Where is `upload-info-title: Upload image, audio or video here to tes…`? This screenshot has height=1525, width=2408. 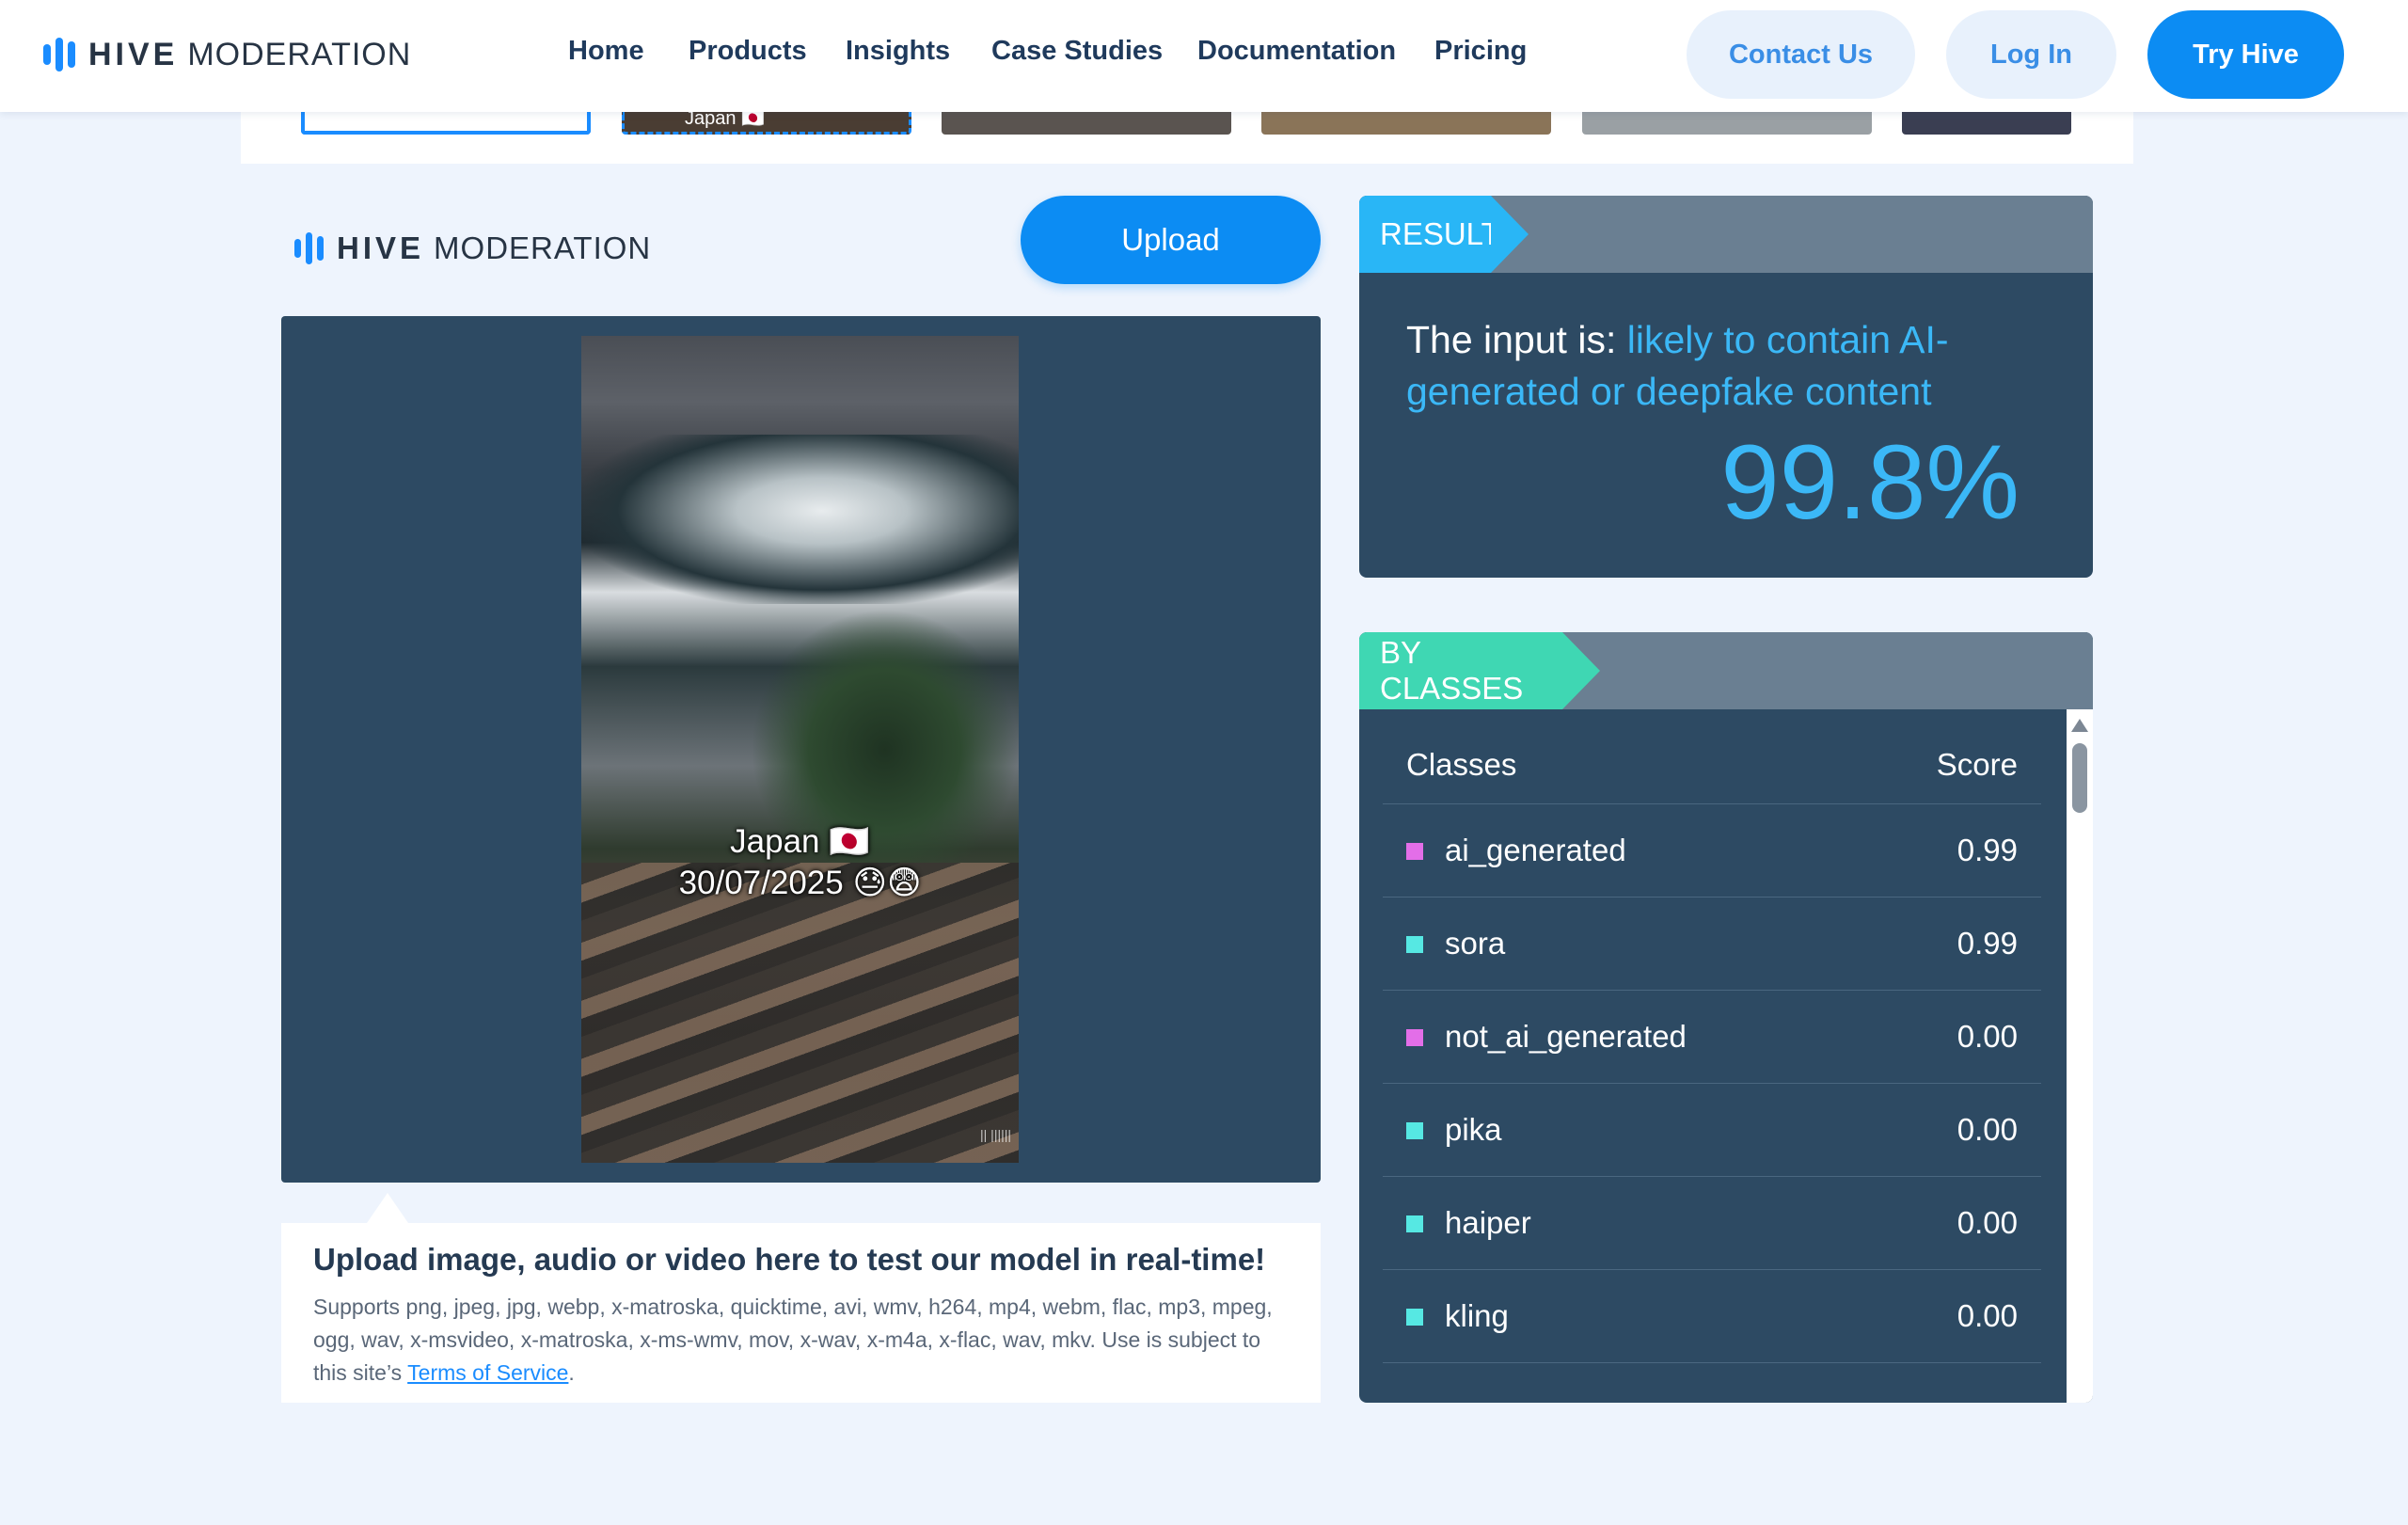
upload-info-title: Upload image, audio or video here to tes… is located at coordinates (790, 1259).